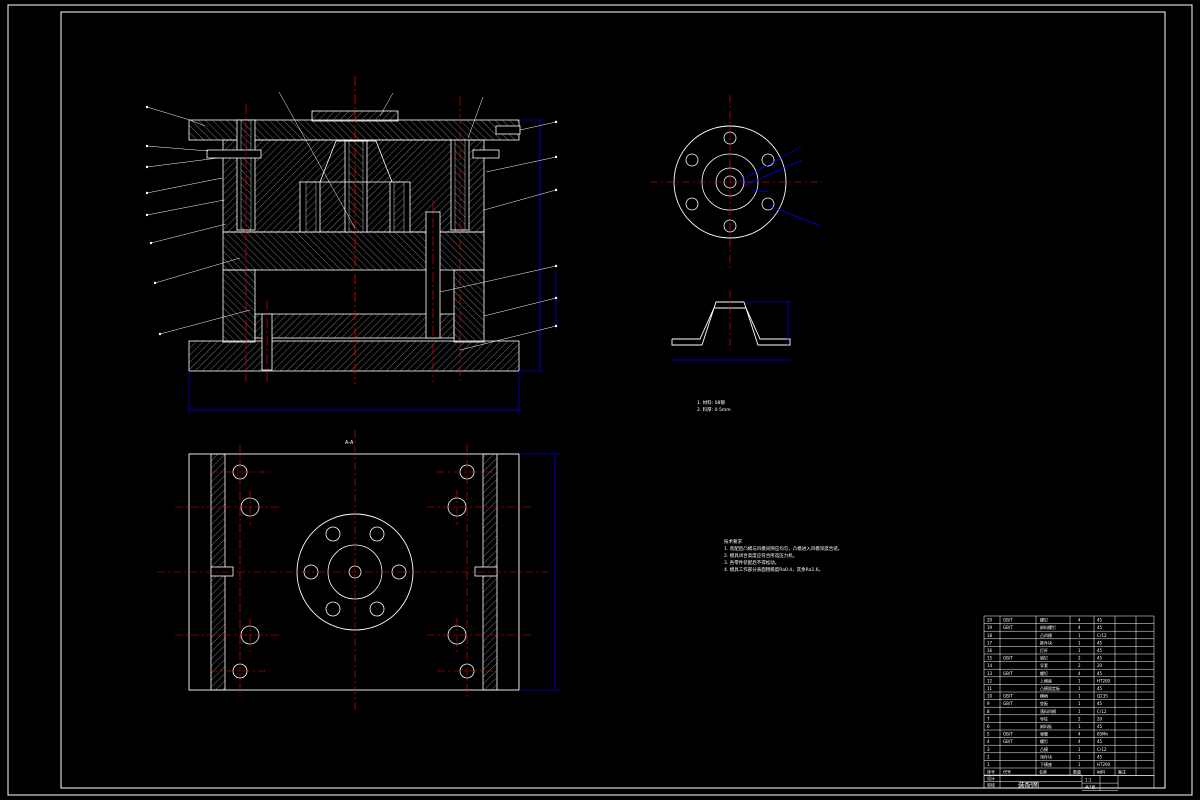 The image size is (1200, 800). I want to click on parts-cell: 垫板, so click(1044, 703).